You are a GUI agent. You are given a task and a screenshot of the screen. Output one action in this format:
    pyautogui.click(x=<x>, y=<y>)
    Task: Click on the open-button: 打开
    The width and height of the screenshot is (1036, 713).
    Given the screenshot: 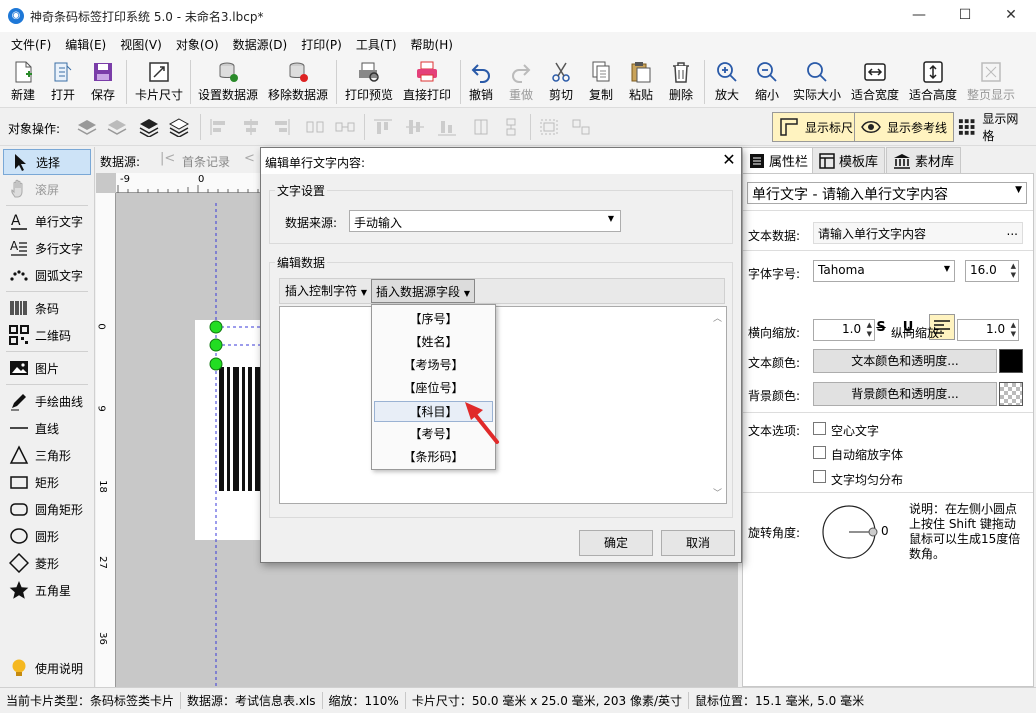 What is the action you would take?
    pyautogui.click(x=63, y=82)
    